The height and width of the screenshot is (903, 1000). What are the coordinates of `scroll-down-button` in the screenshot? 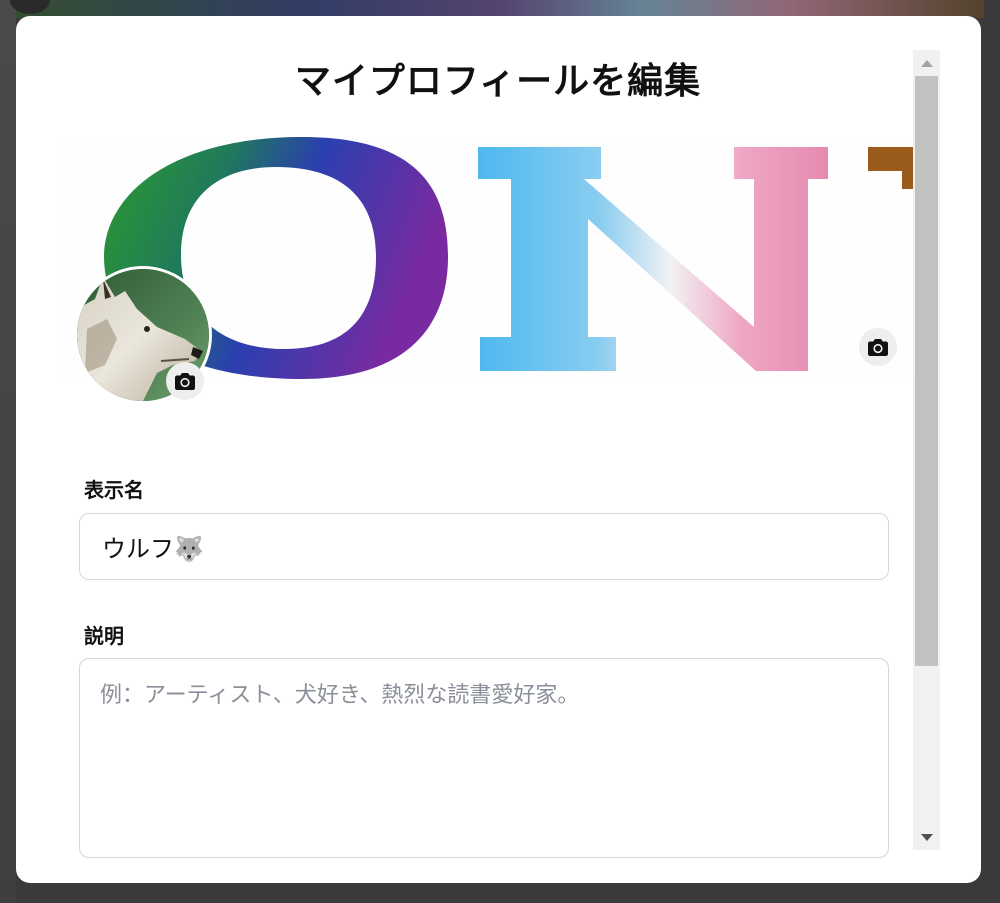 It's located at (926, 837).